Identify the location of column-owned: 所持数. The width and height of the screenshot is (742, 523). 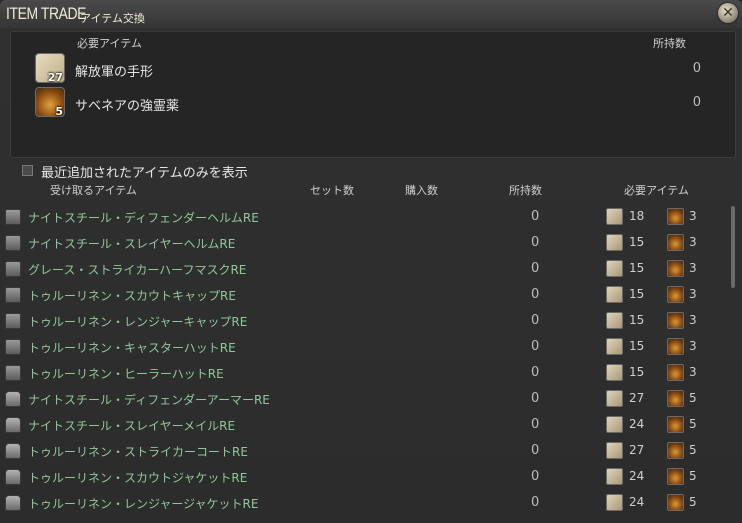
(525, 190).